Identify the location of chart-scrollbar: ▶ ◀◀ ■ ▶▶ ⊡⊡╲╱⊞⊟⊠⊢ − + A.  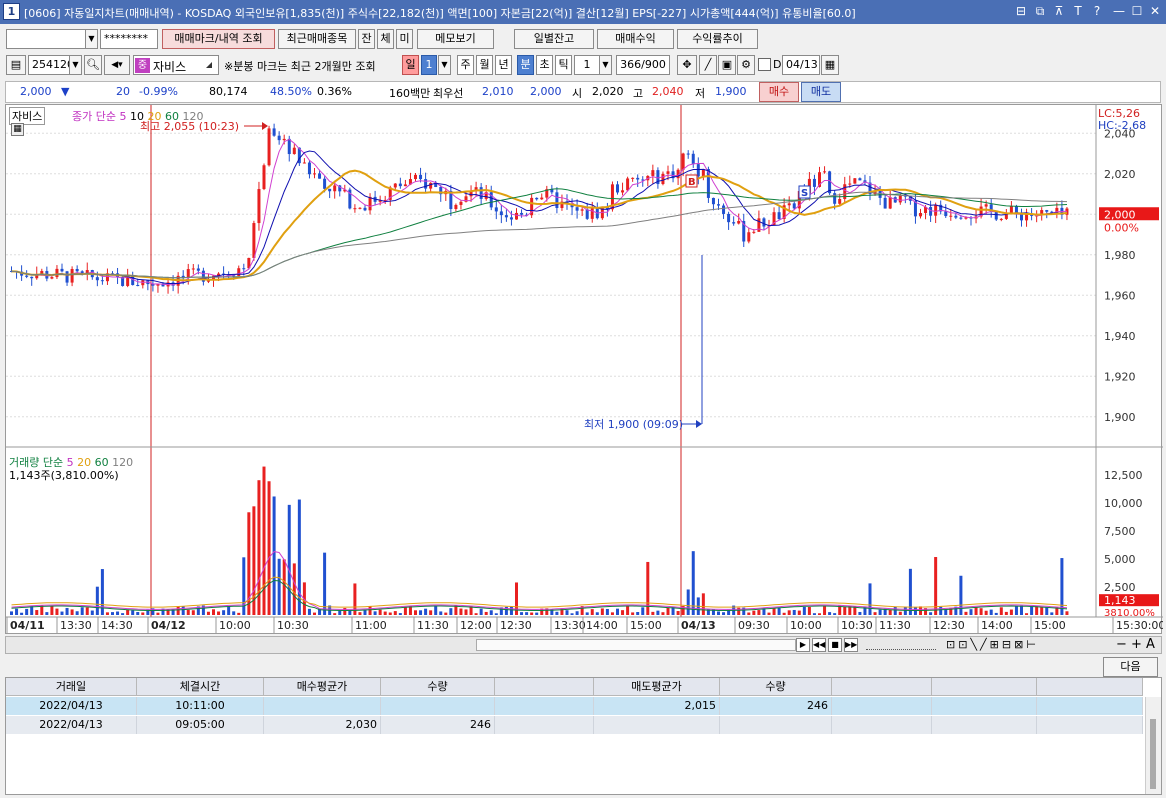
(583, 645).